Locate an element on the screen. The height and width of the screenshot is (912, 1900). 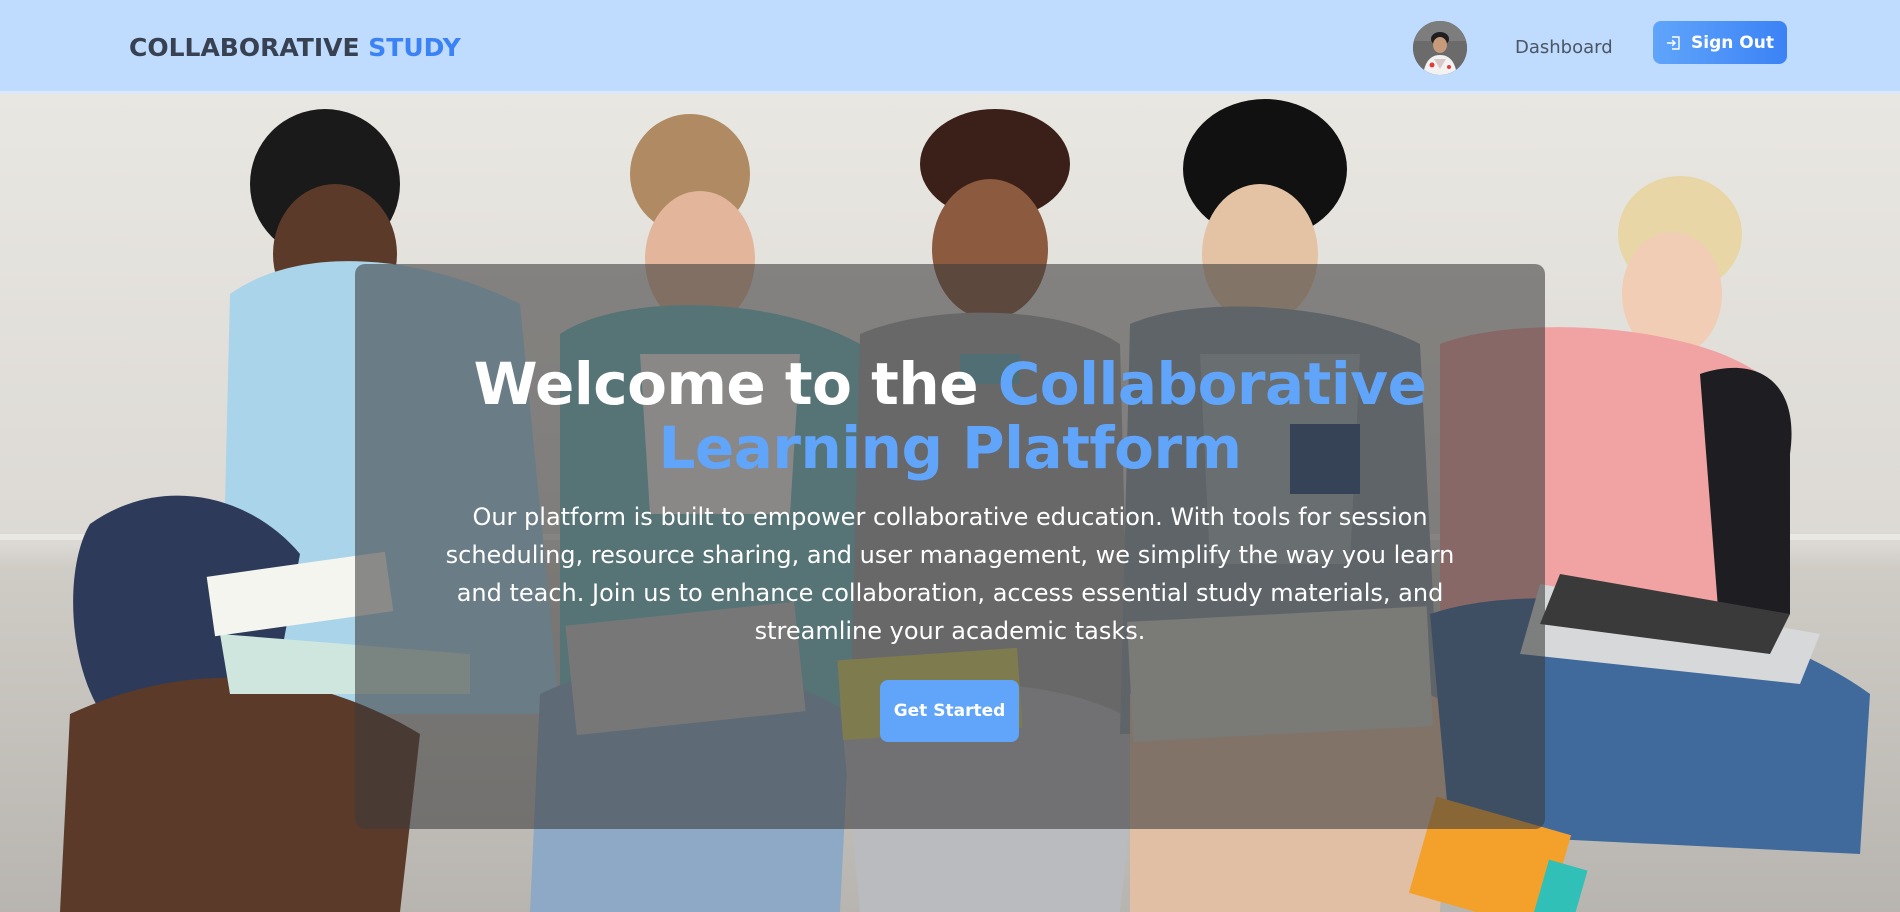
sign-out-icon is located at coordinates (1673, 42).